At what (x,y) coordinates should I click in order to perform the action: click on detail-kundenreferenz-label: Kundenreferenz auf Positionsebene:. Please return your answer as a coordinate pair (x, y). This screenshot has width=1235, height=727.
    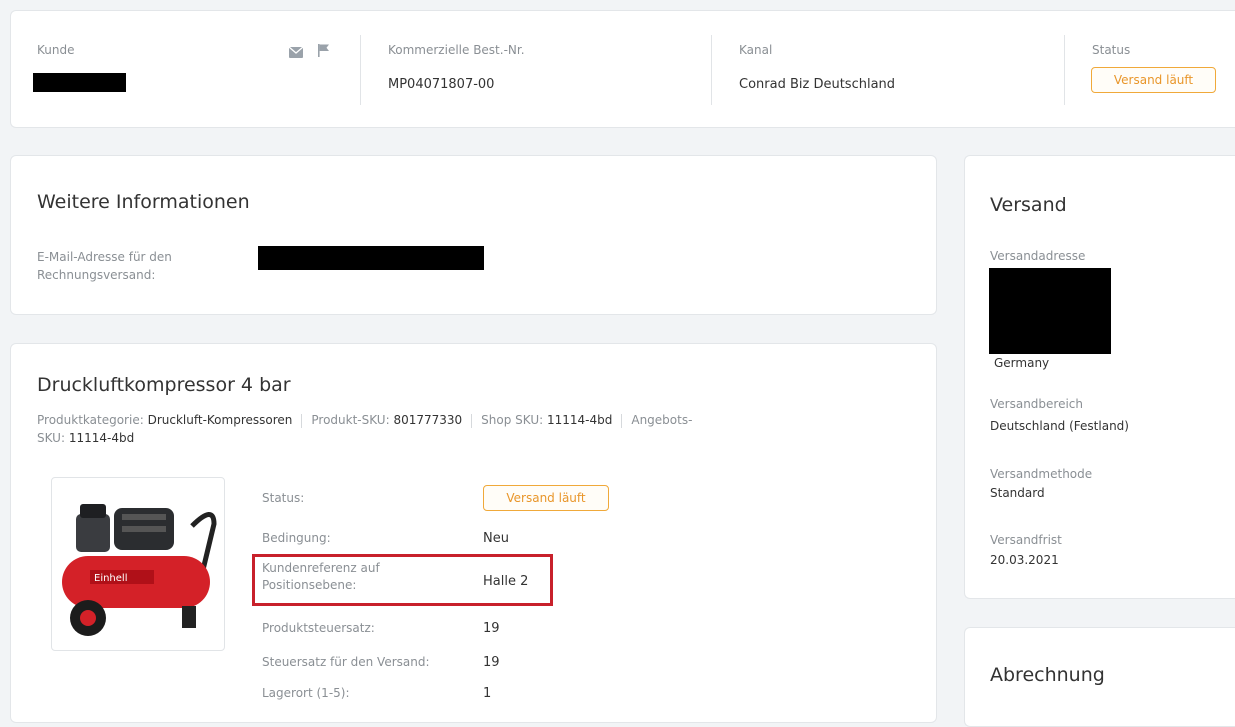
    Looking at the image, I should click on (321, 576).